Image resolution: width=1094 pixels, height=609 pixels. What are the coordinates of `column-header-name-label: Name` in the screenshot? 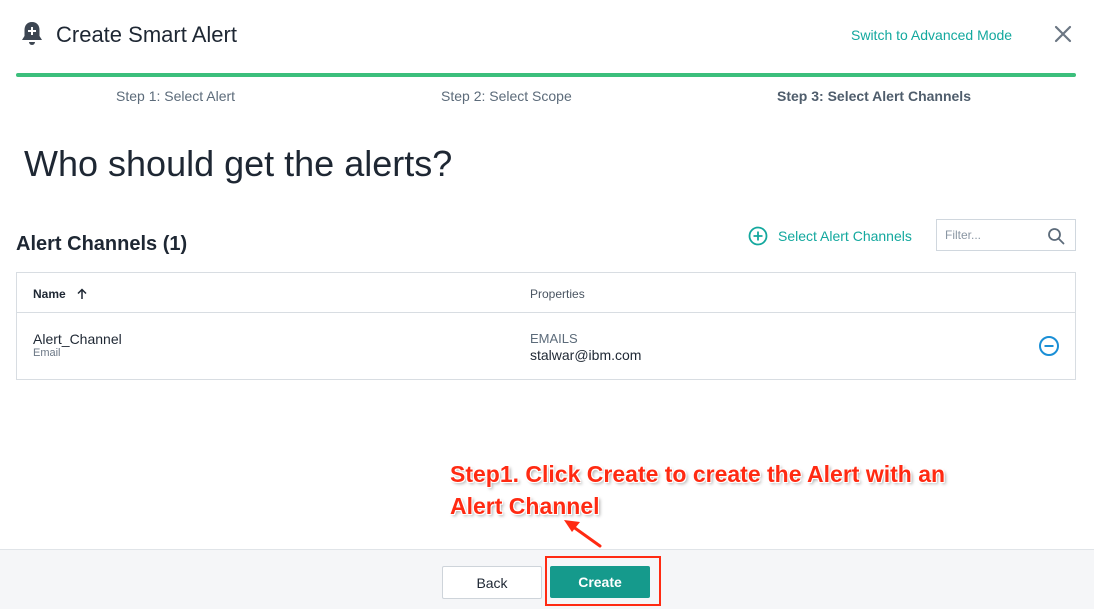 It's located at (49, 294).